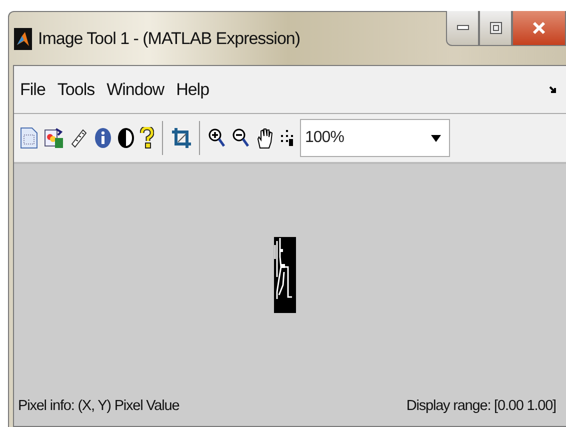 This screenshot has height=427, width=566. I want to click on pixel-region-icon, so click(287, 138).